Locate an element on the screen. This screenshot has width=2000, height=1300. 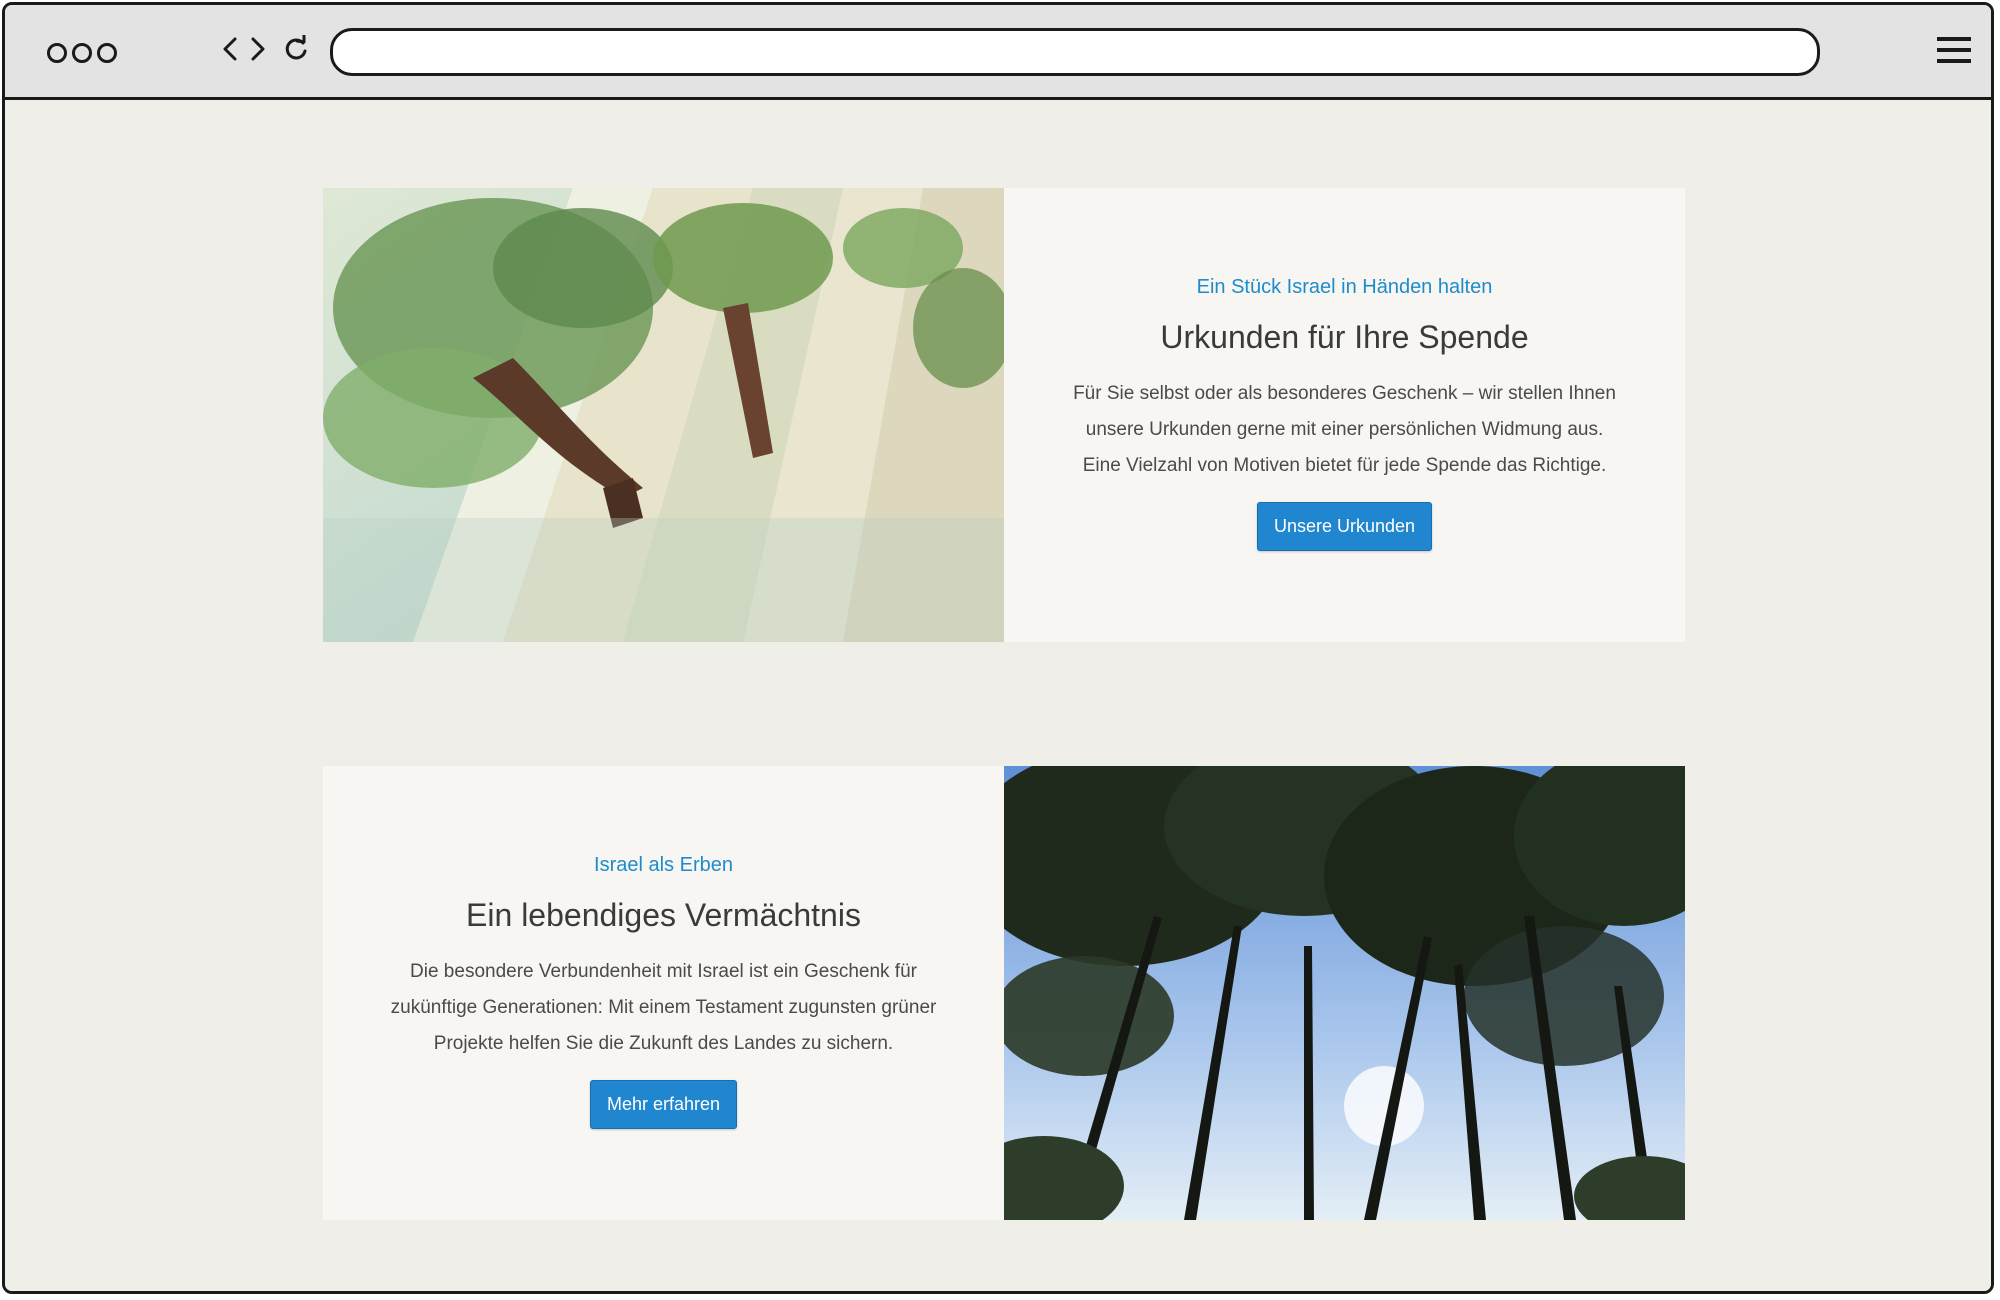
forward-icon is located at coordinates (258, 49).